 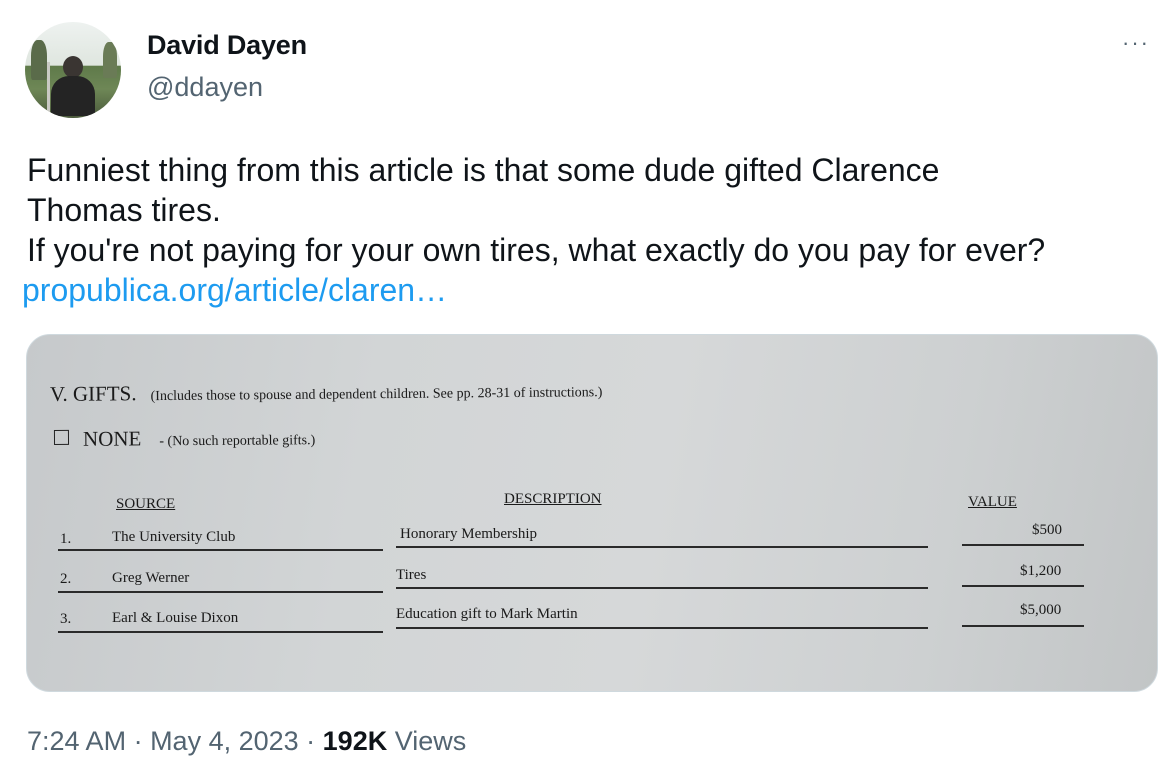 I want to click on author-name: David Dayen, so click(x=227, y=45).